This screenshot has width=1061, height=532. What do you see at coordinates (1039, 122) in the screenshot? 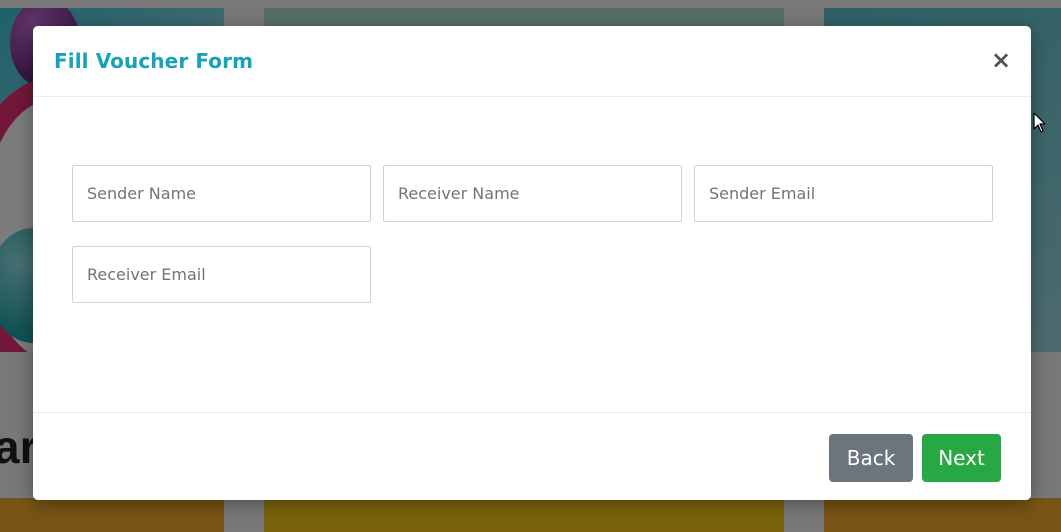
I see `mouse-pointer-icon` at bounding box center [1039, 122].